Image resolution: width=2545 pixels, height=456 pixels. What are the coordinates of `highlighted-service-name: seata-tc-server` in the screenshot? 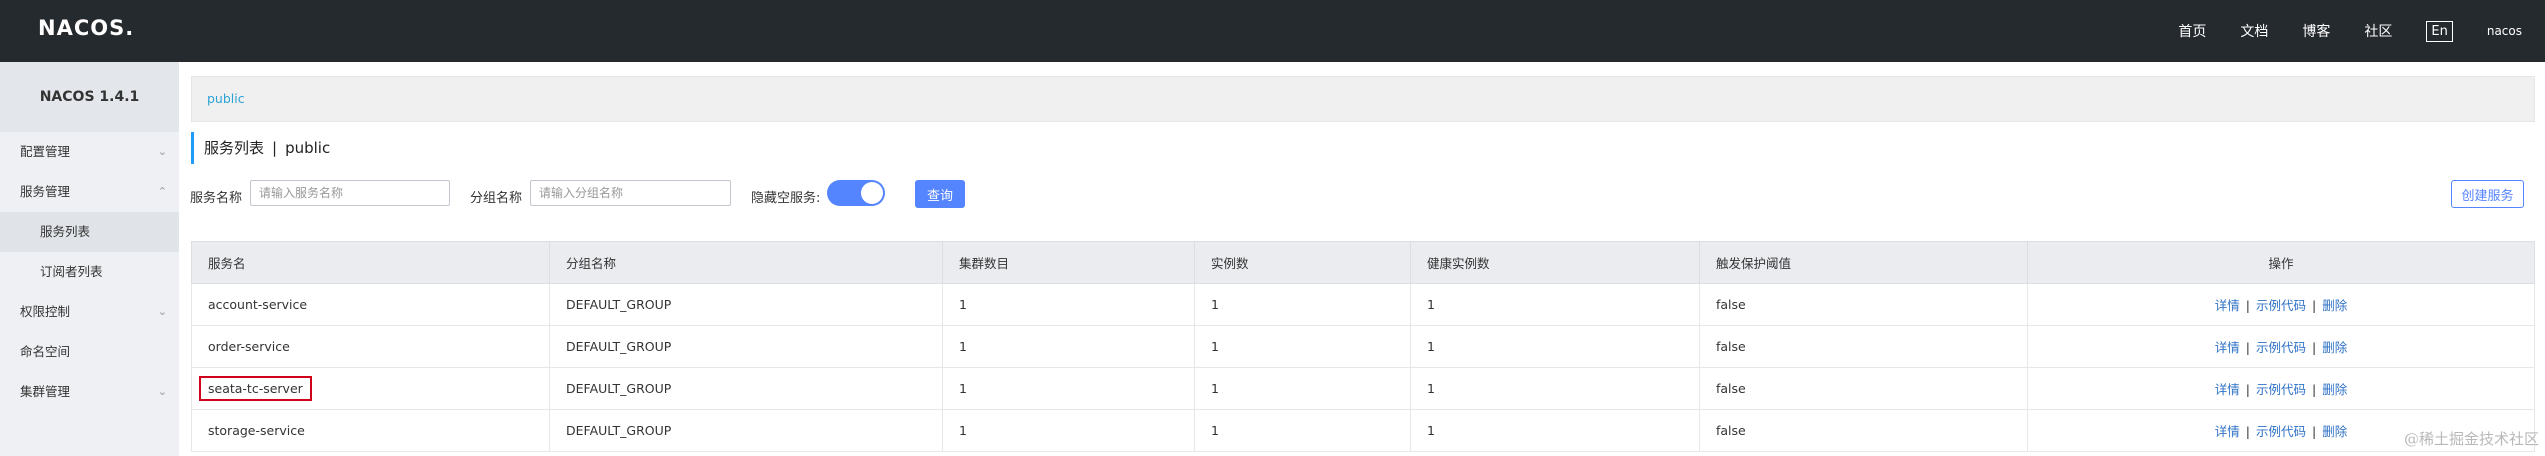 It's located at (255, 388).